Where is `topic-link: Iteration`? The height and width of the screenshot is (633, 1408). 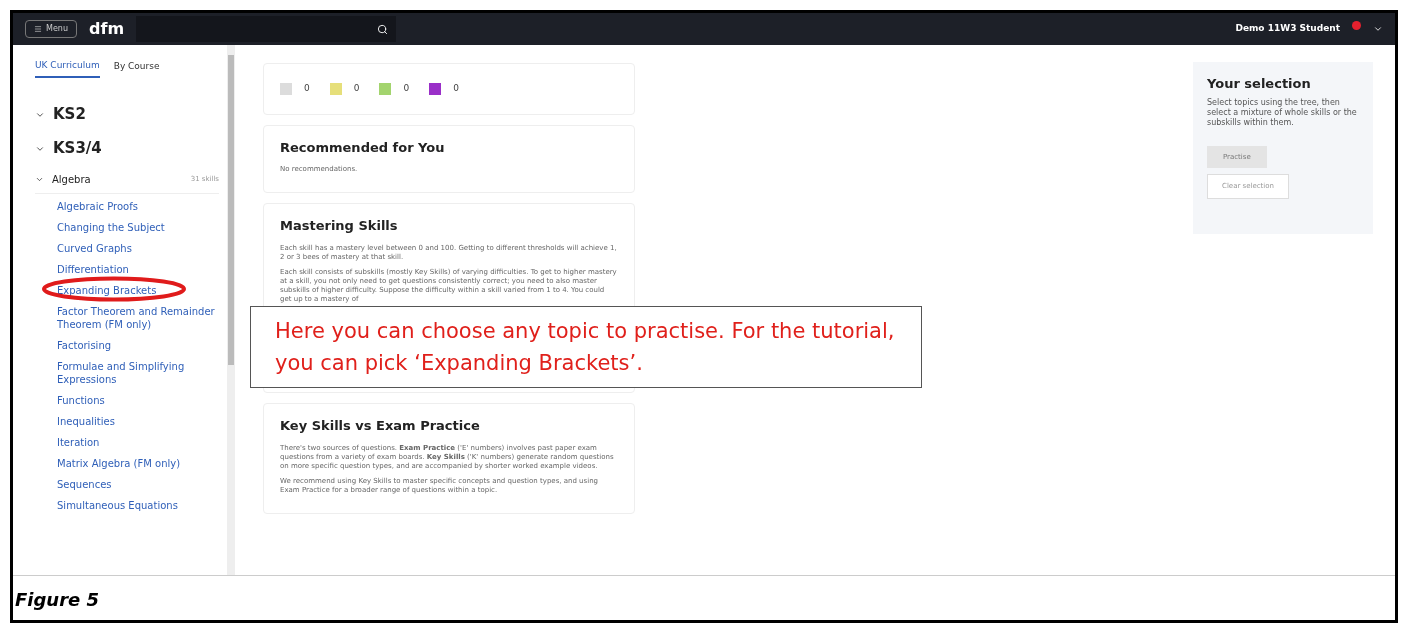 topic-link: Iteration is located at coordinates (120, 442).